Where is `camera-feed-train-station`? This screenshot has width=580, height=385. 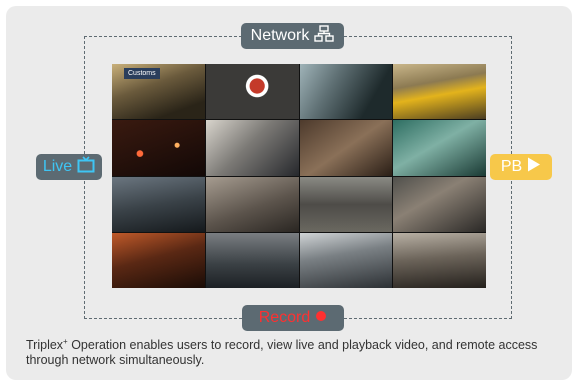 camera-feed-train-station is located at coordinates (346, 260).